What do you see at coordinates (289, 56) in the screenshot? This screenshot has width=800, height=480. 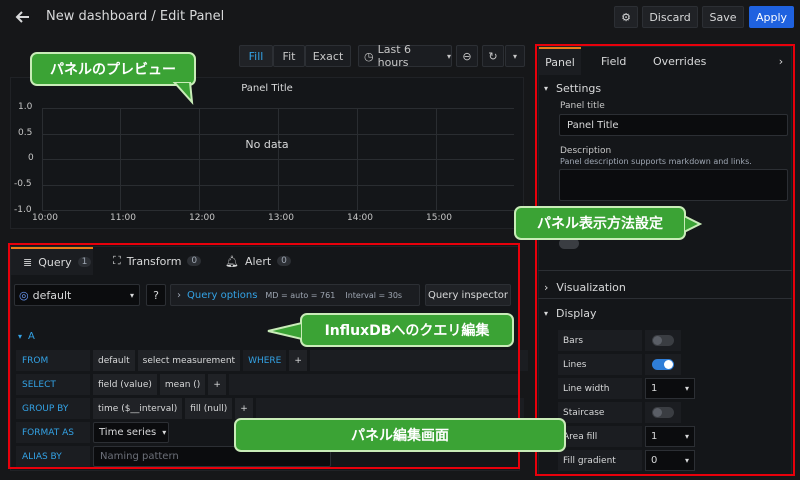 I see `fit-option: Fit` at bounding box center [289, 56].